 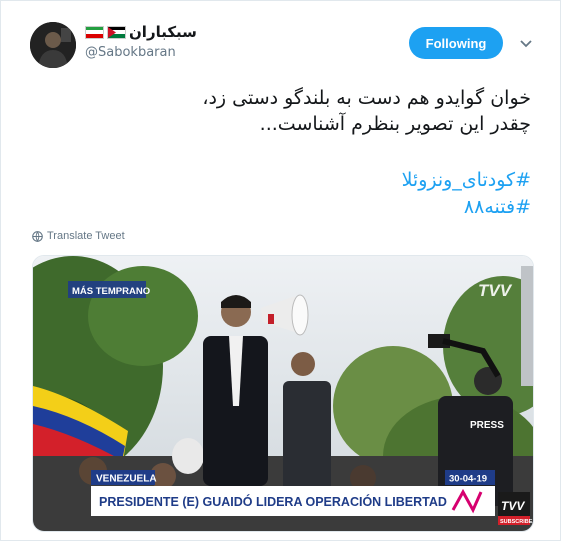 What do you see at coordinates (456, 43) in the screenshot?
I see `following-button: Following` at bounding box center [456, 43].